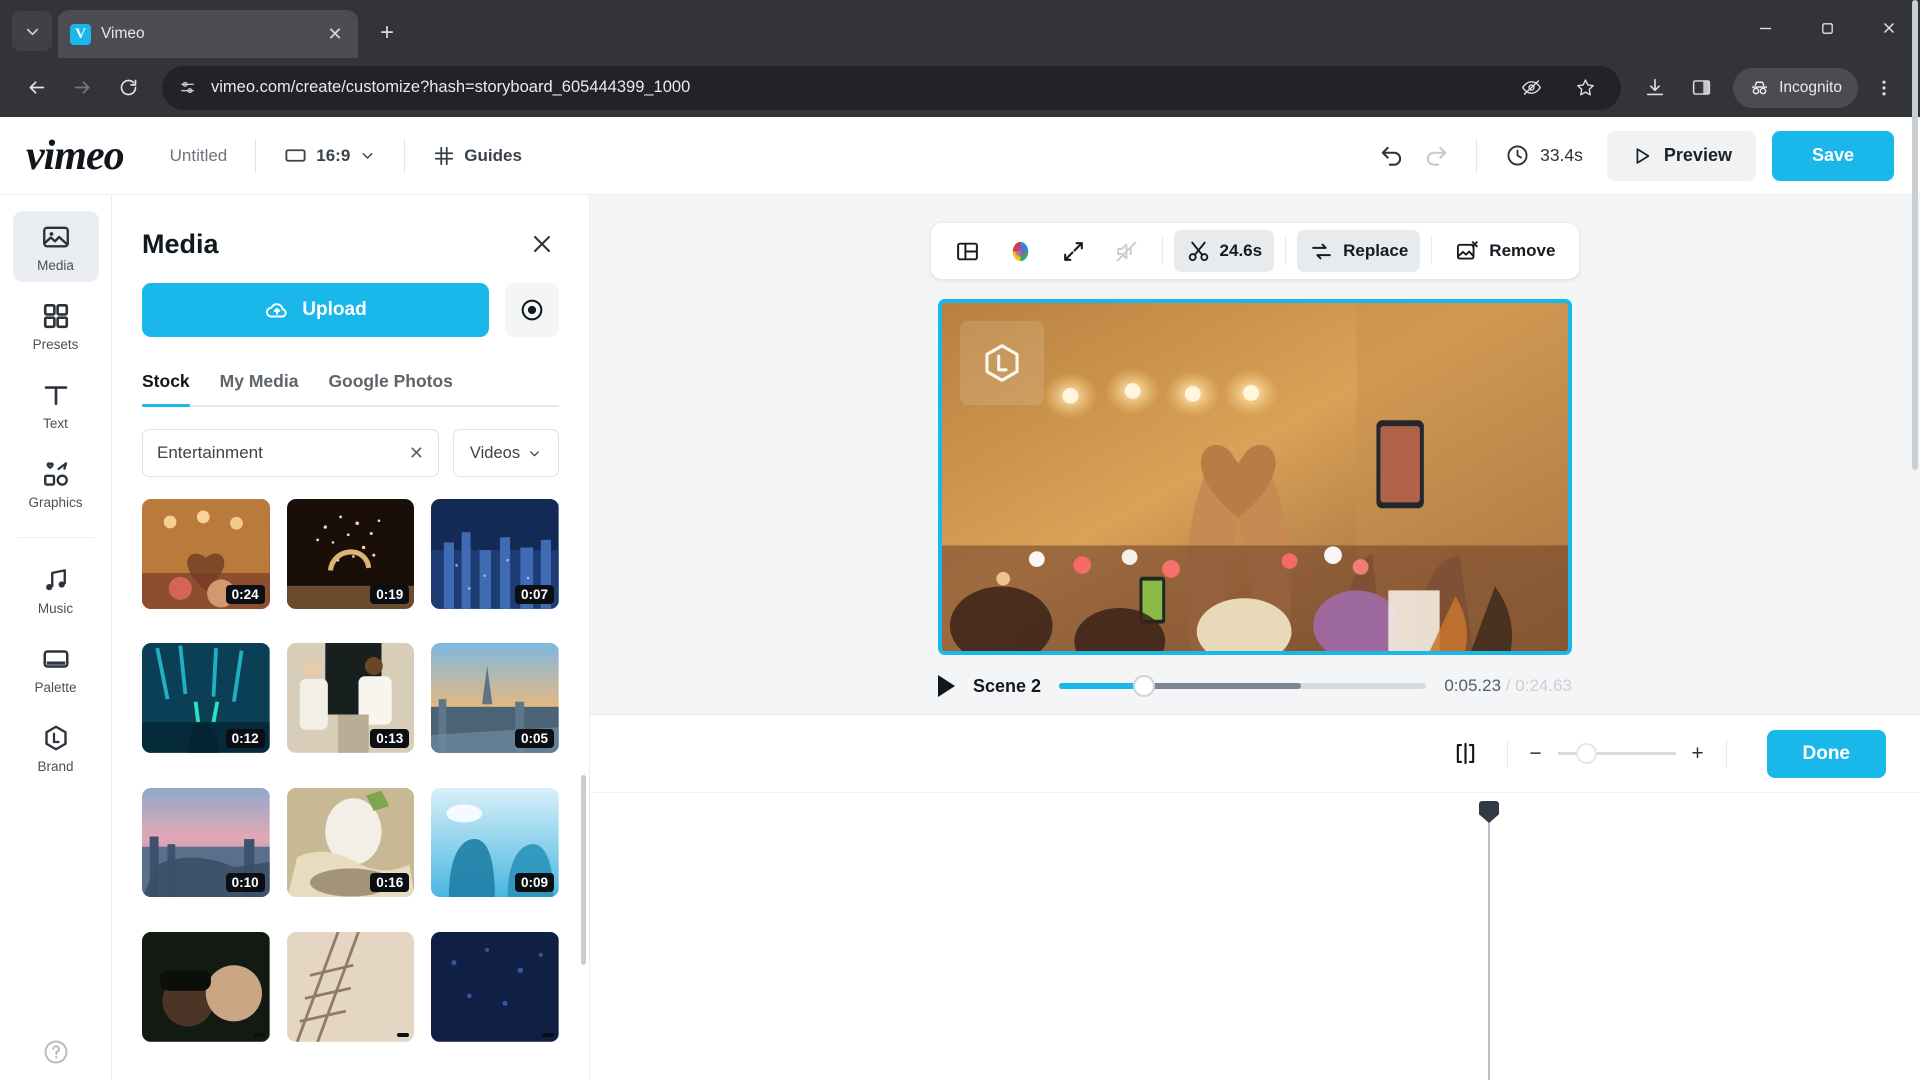  I want to click on new-tab-button: +, so click(387, 33).